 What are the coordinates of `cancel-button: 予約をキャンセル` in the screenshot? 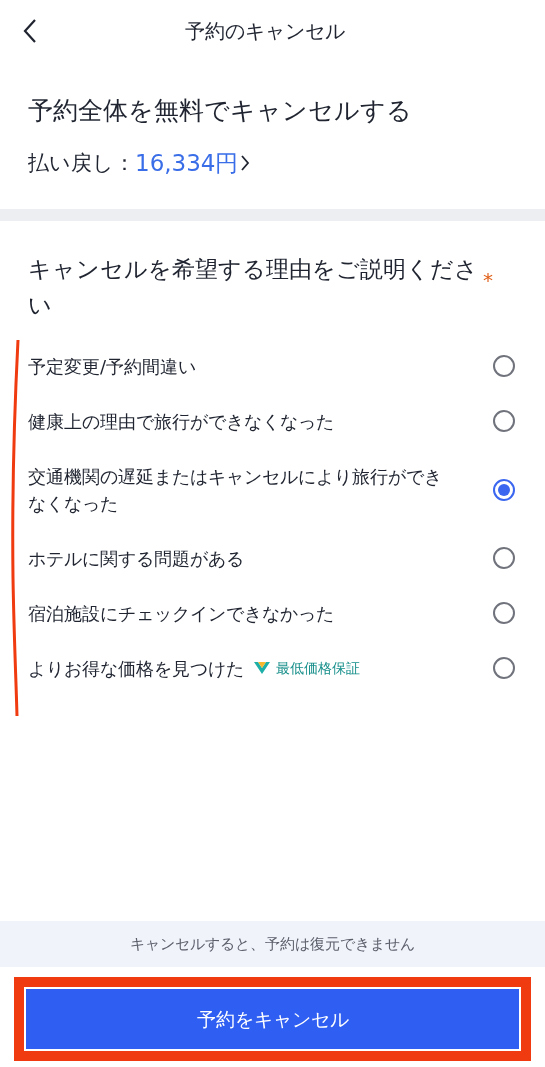 It's located at (272, 1019).